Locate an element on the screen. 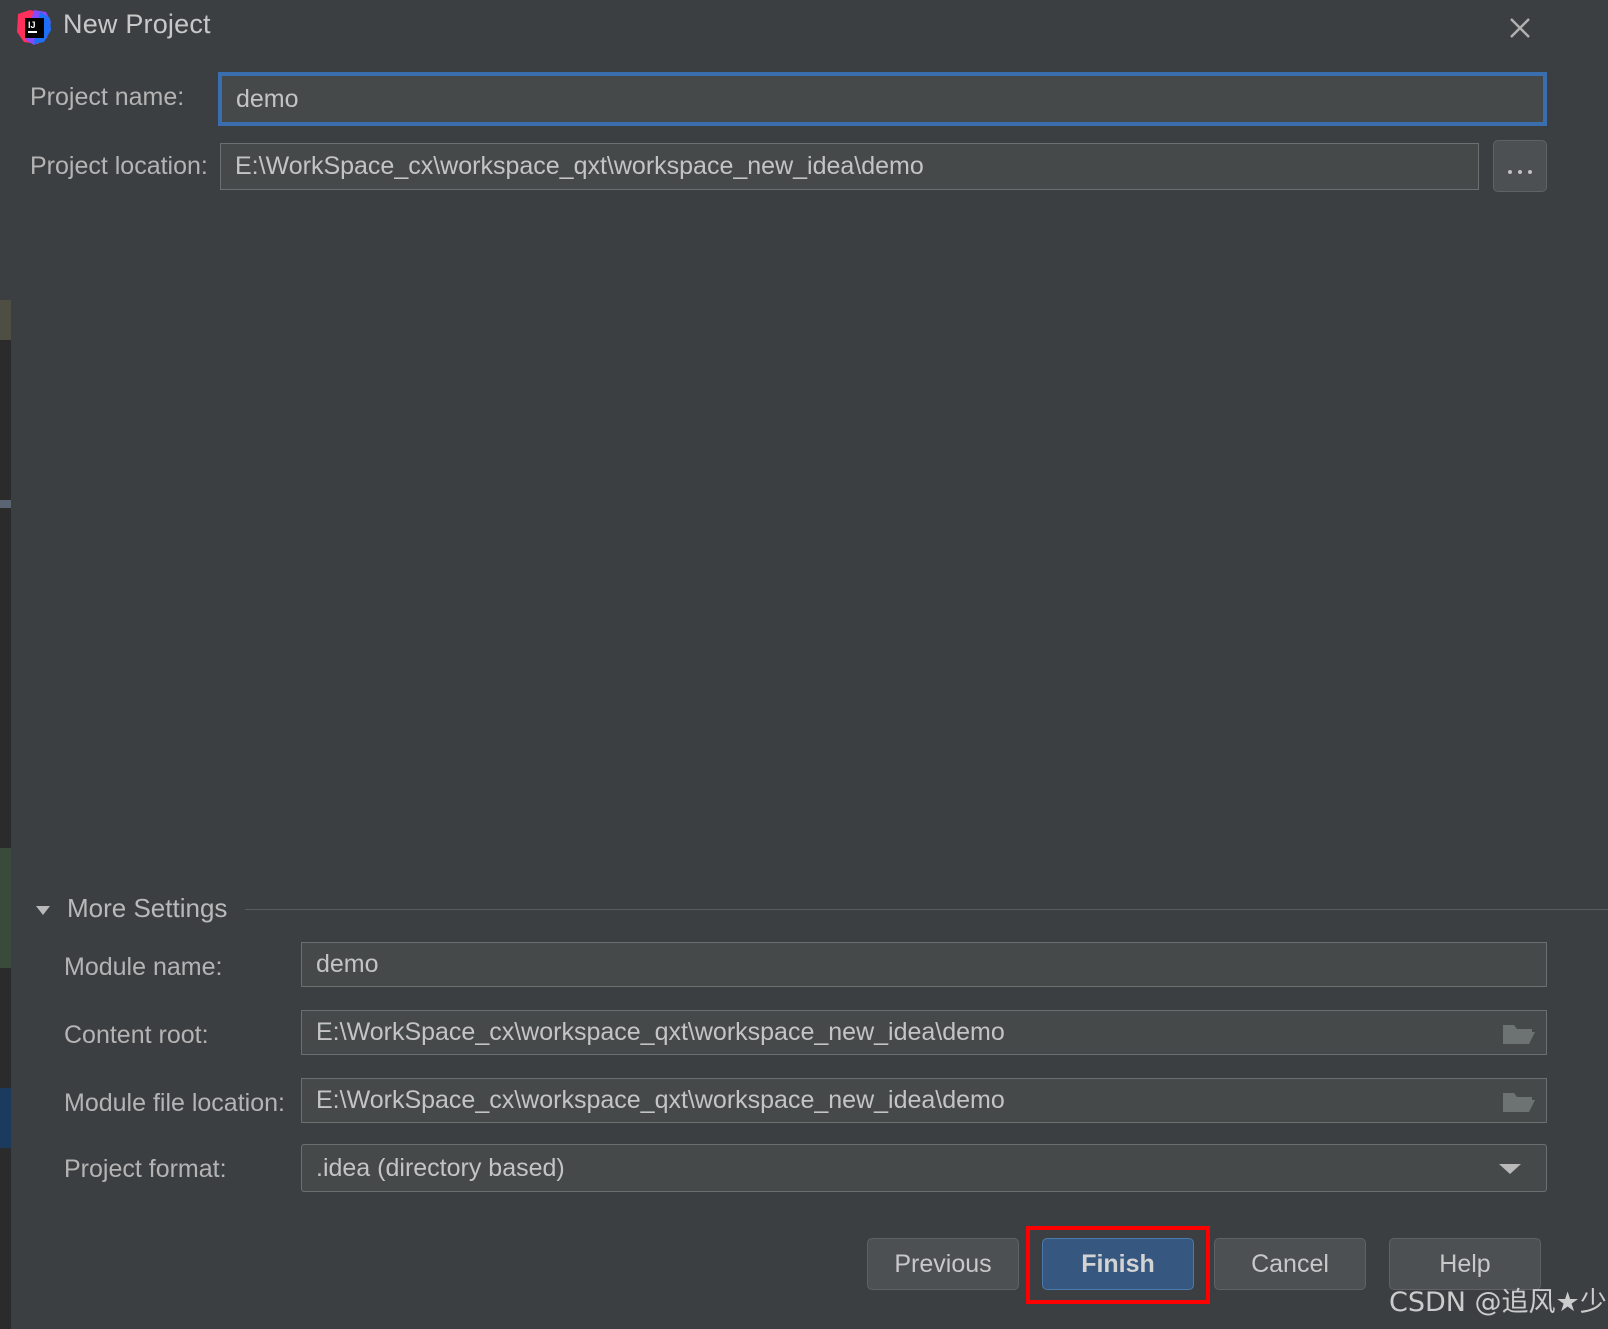 The width and height of the screenshot is (1608, 1329). previous-button: Previous is located at coordinates (943, 1264).